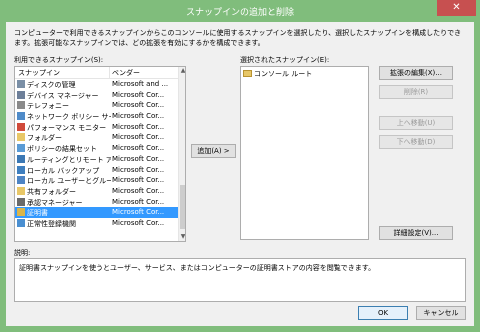 The height and width of the screenshot is (332, 480). What do you see at coordinates (69, 213) in the screenshot?
I see `snapin-name: 証明書` at bounding box center [69, 213].